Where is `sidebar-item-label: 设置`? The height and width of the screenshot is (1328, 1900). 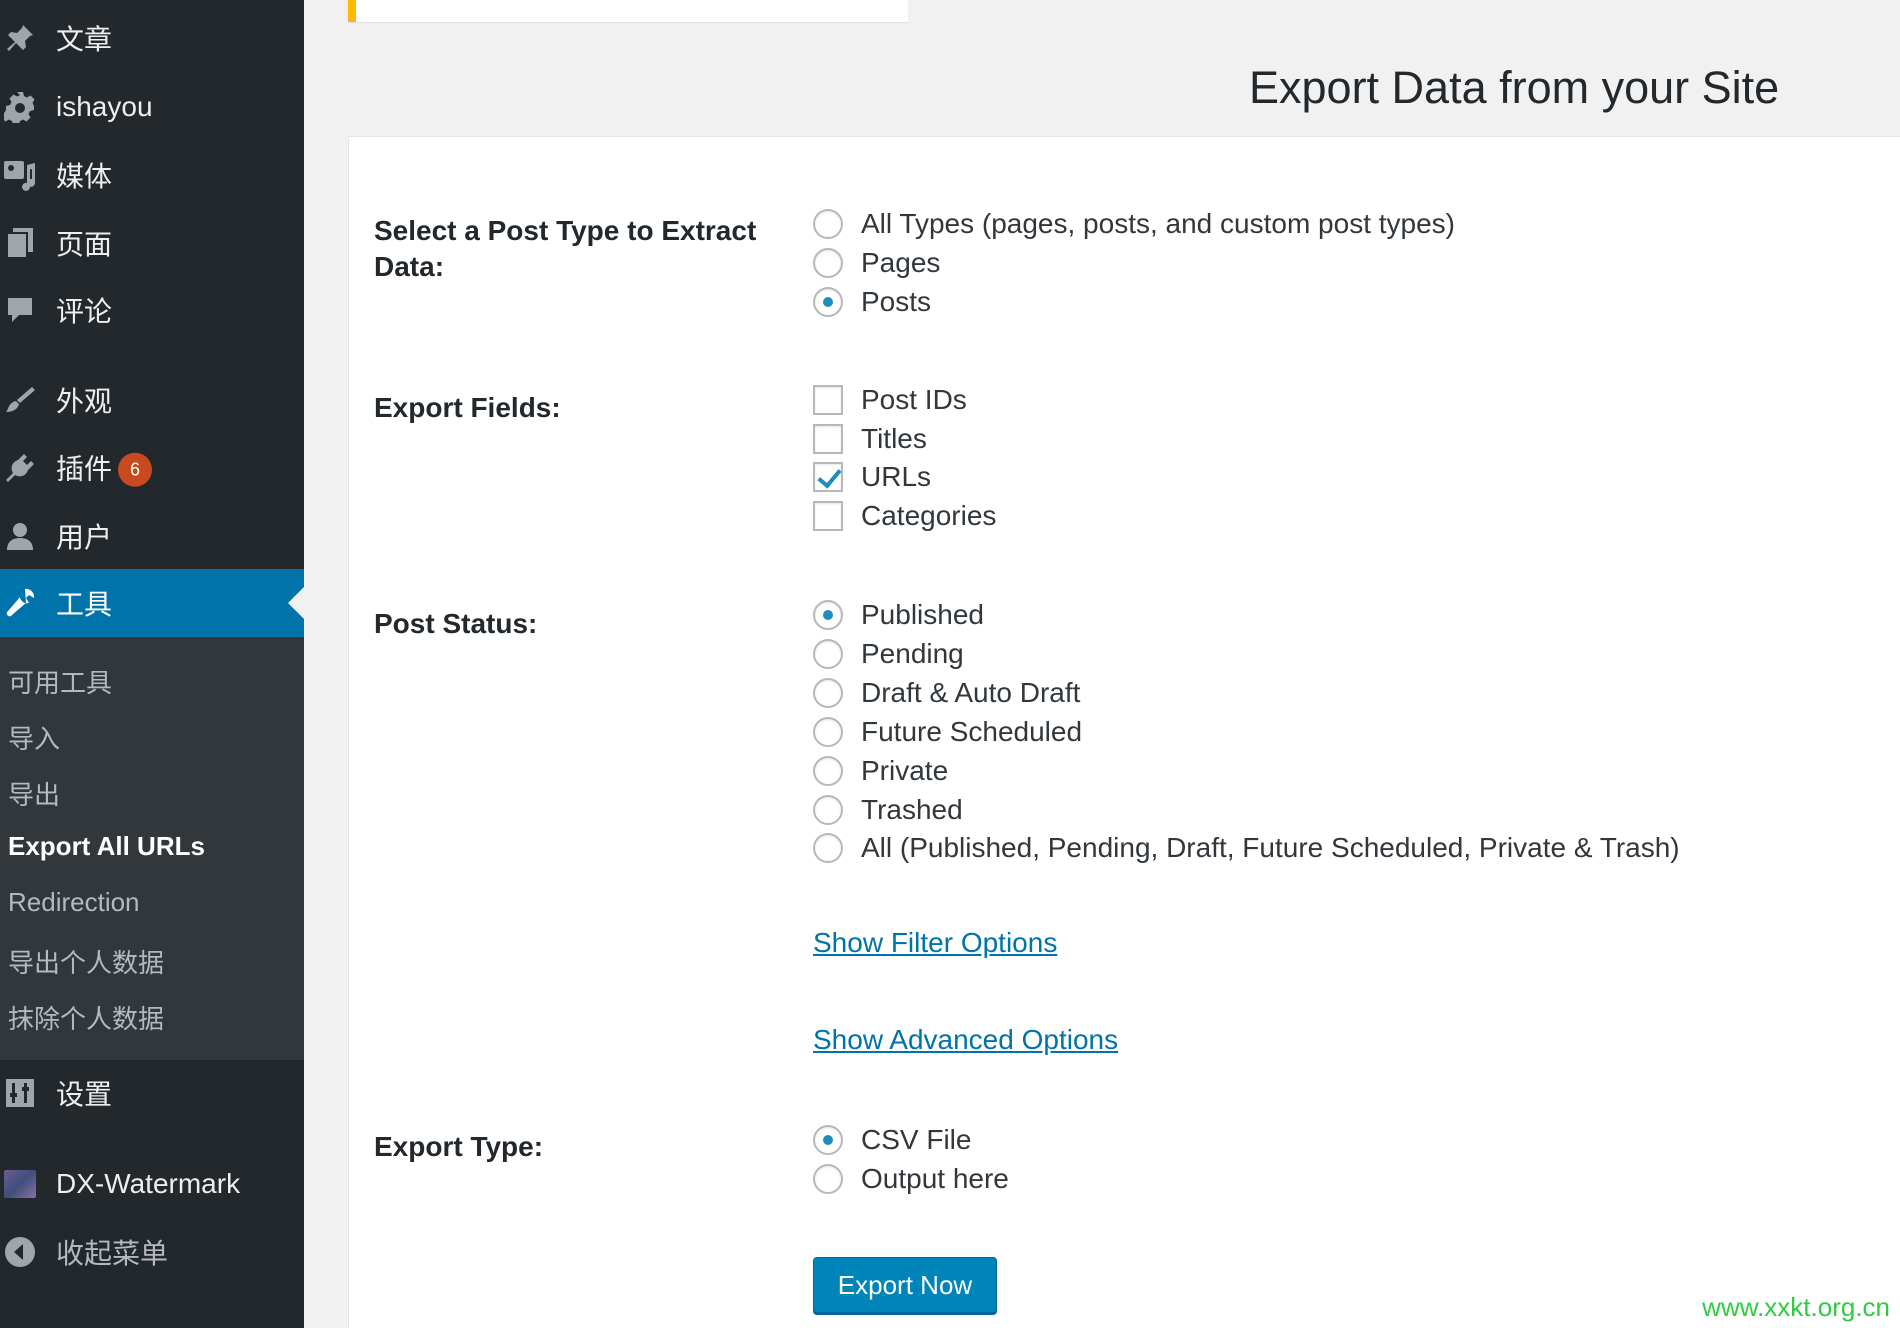
sidebar-item-label: 设置 is located at coordinates (84, 1094).